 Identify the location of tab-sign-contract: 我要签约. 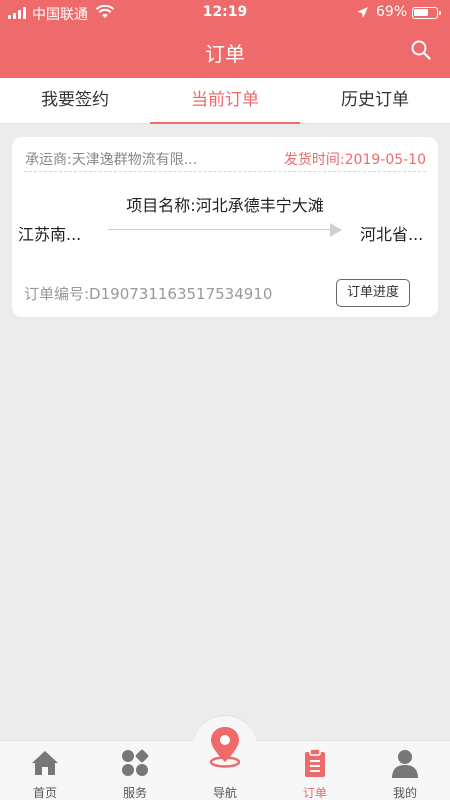
(75, 101).